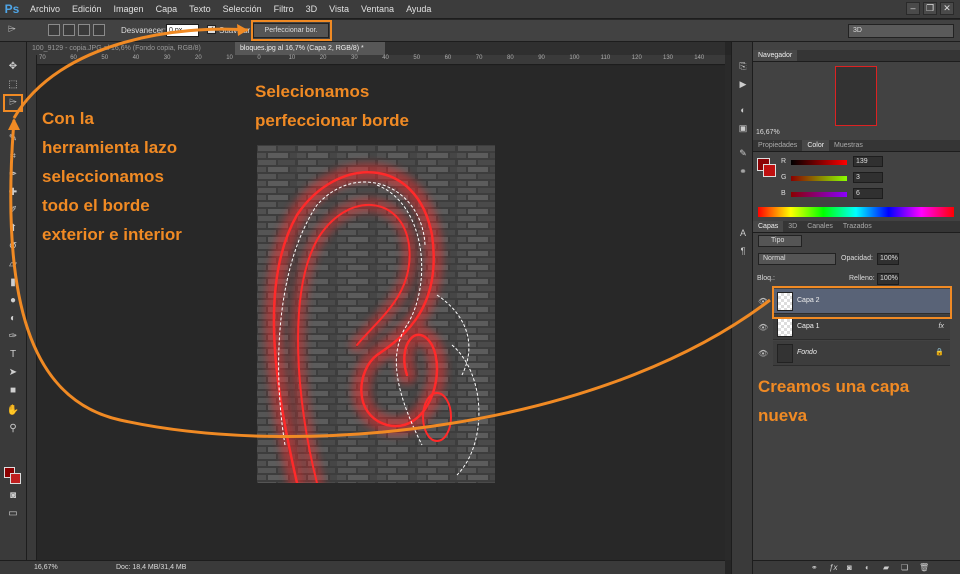 The height and width of the screenshot is (574, 960). I want to click on annotation-line: exterior e interior, so click(112, 234).